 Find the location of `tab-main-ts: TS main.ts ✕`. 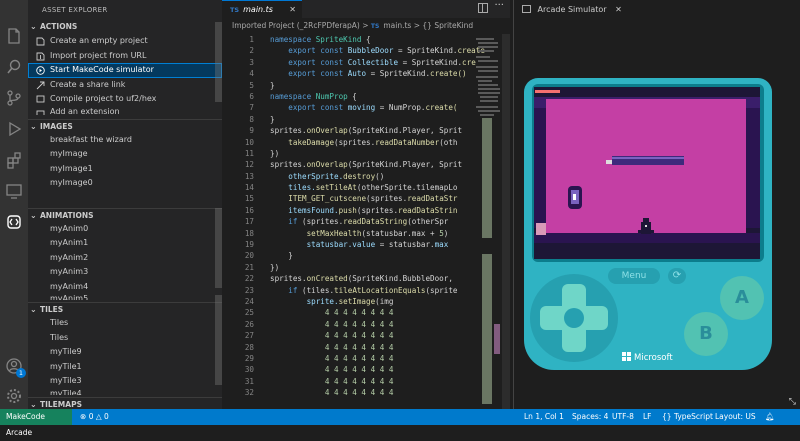

tab-main-ts: TS main.ts ✕ is located at coordinates (262, 9).